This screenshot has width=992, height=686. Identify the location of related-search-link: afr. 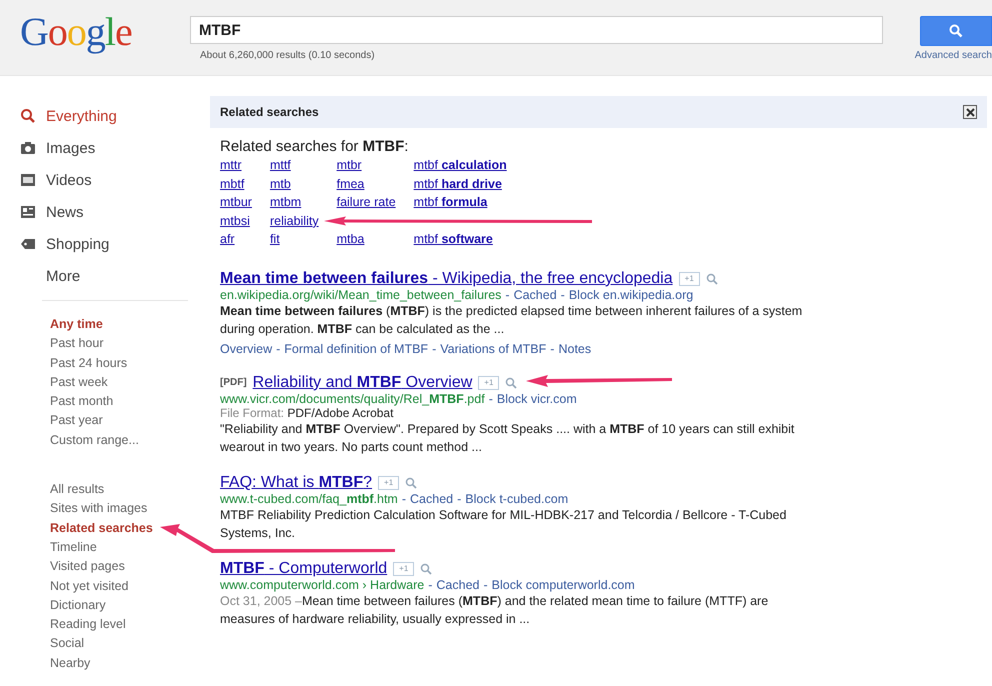
(236, 239).